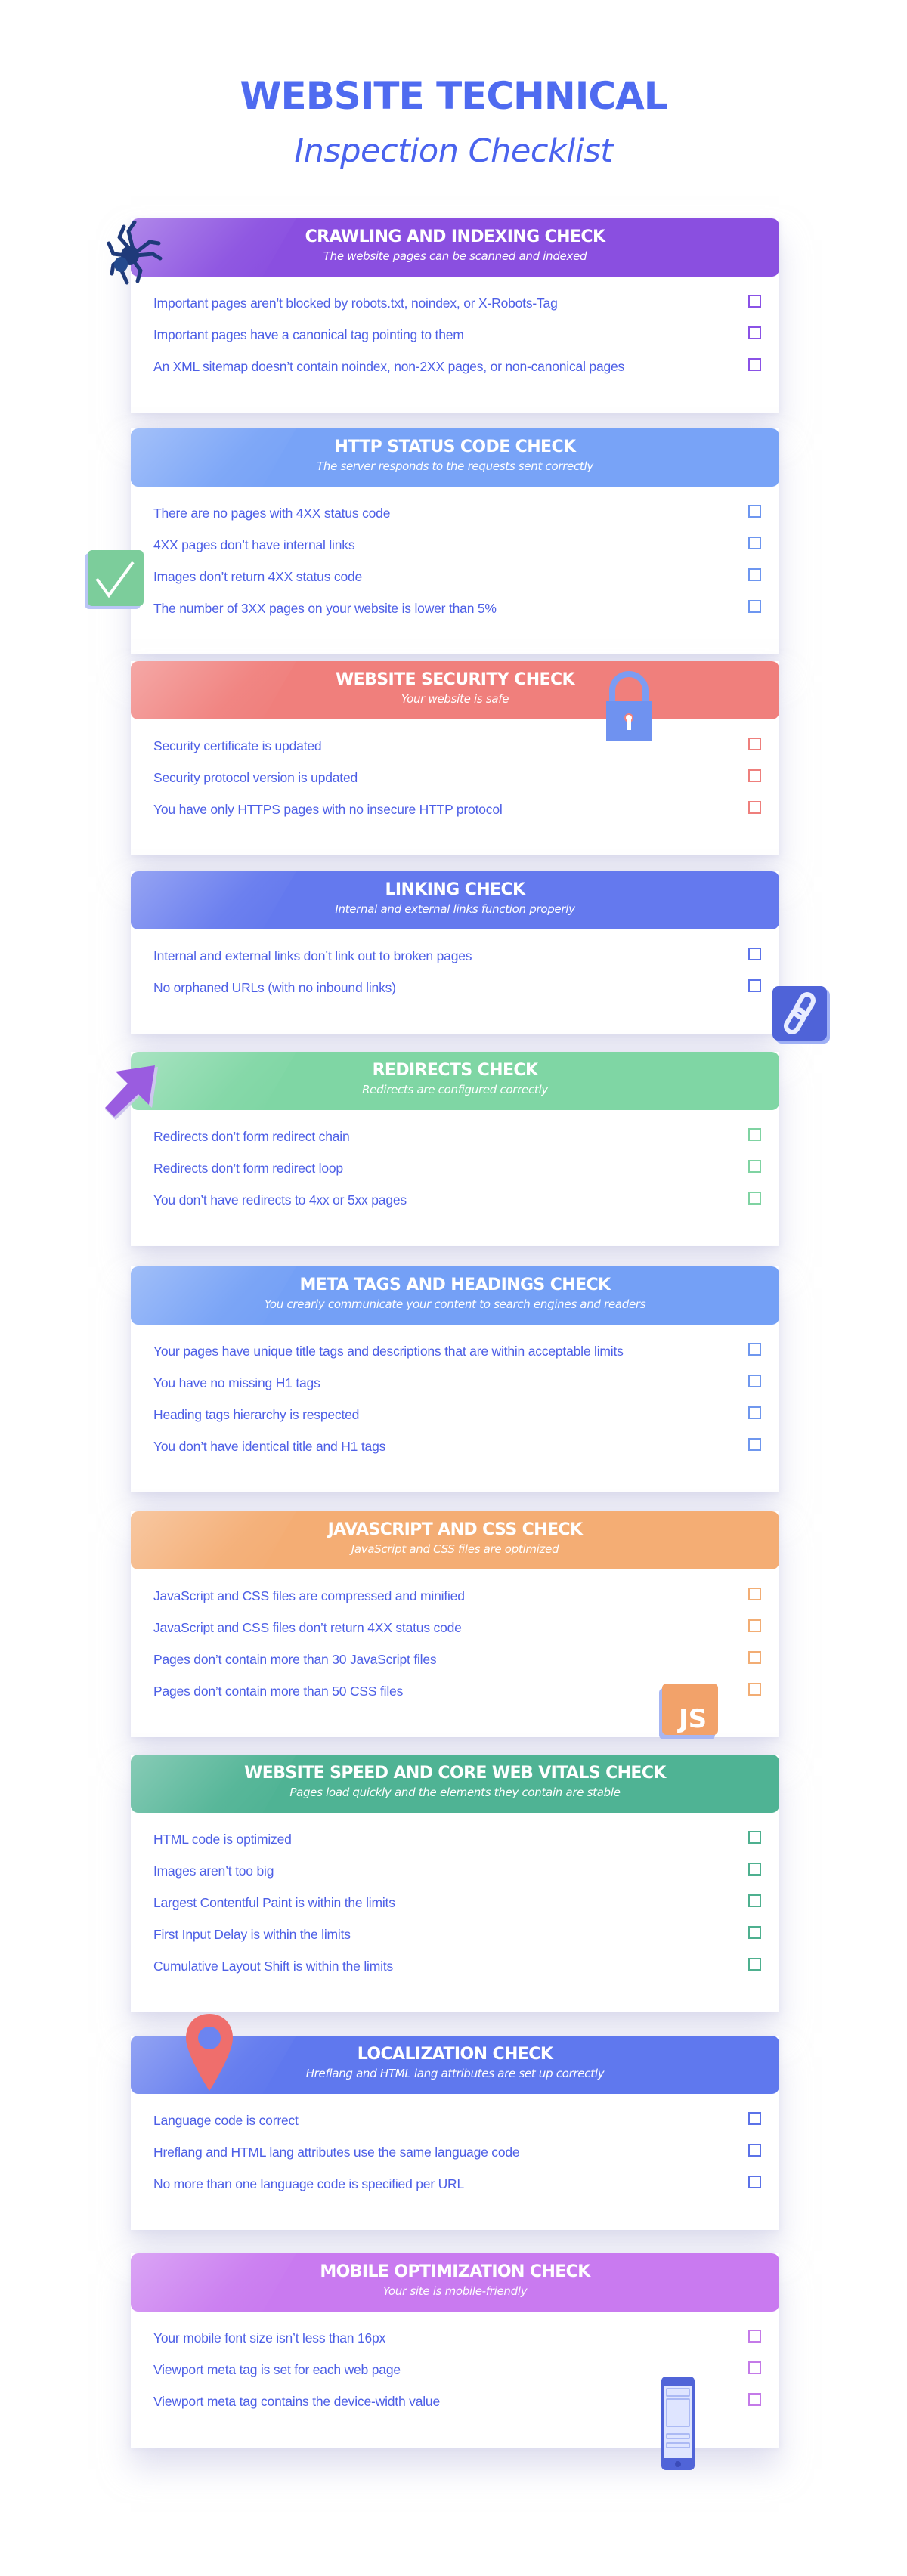 This screenshot has height=2576, width=907. Describe the element at coordinates (455, 545) in the screenshot. I see `checklist-item: 4XX pages don’t have internal links` at that location.